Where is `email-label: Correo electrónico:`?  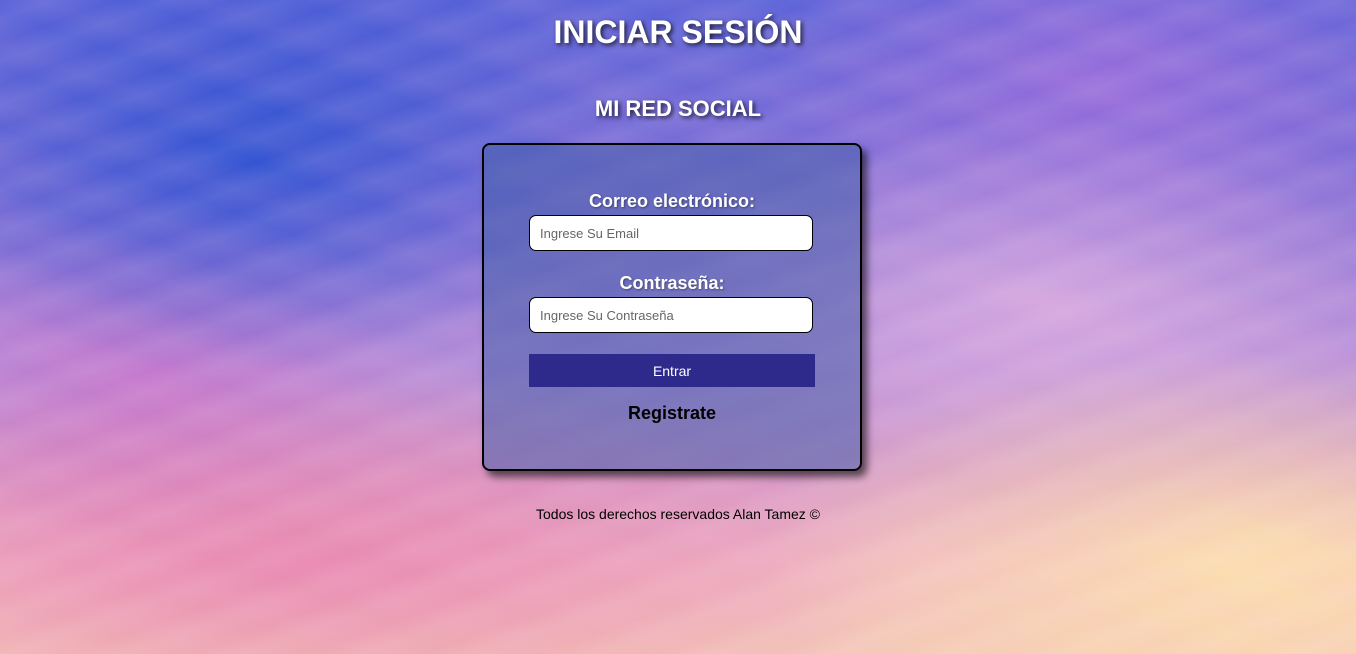
email-label: Correo electrónico: is located at coordinates (672, 201).